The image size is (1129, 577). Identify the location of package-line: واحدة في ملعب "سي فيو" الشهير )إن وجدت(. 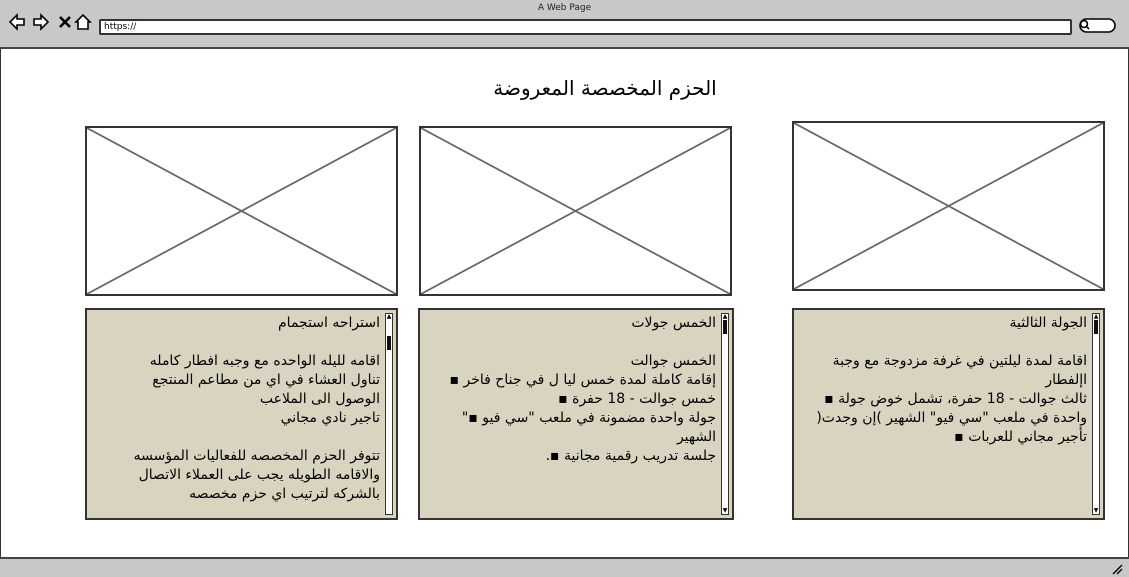
(951, 418).